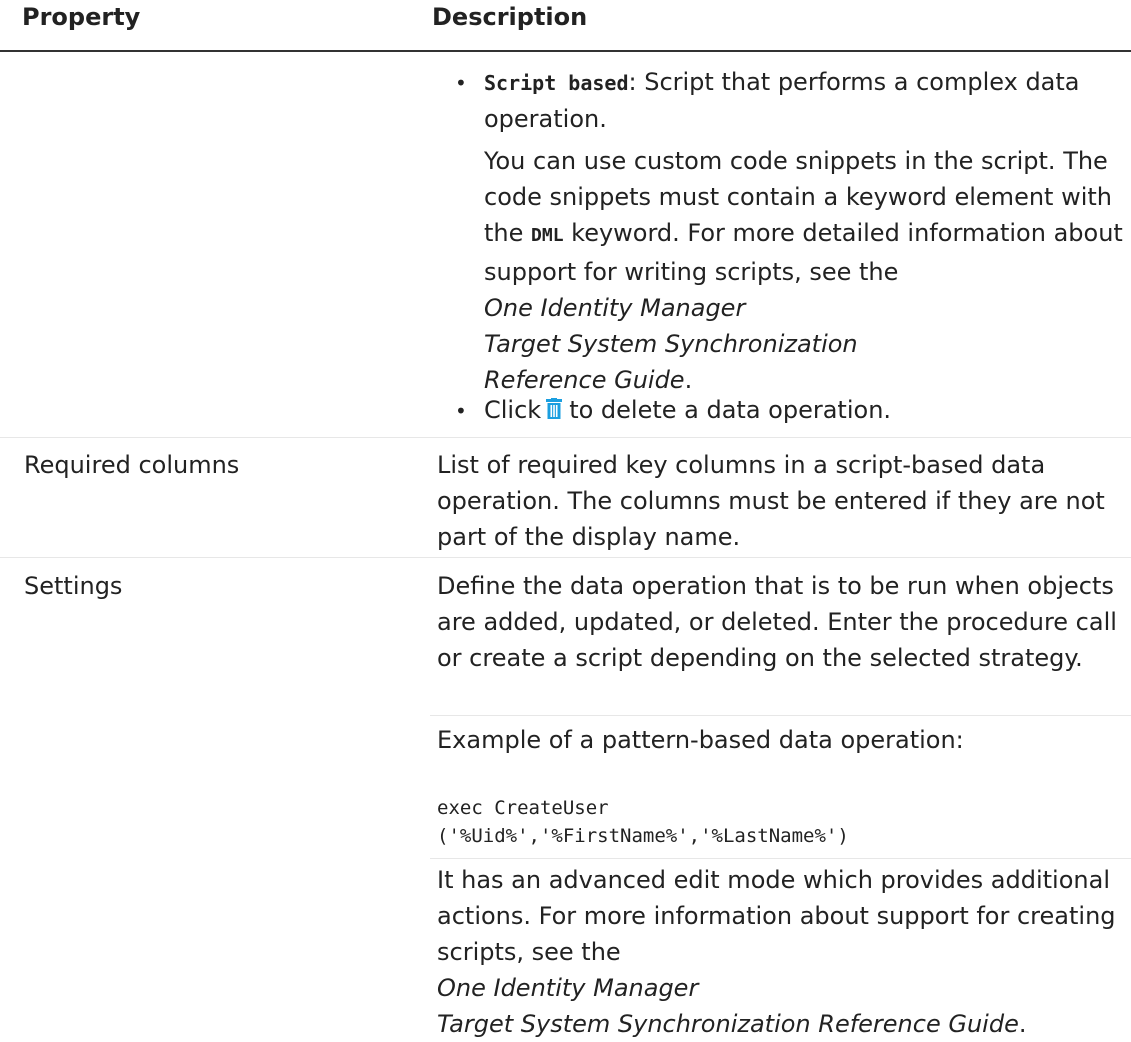 Image resolution: width=1131 pixels, height=1042 pixels. What do you see at coordinates (554, 408) in the screenshot?
I see `trash-icon` at bounding box center [554, 408].